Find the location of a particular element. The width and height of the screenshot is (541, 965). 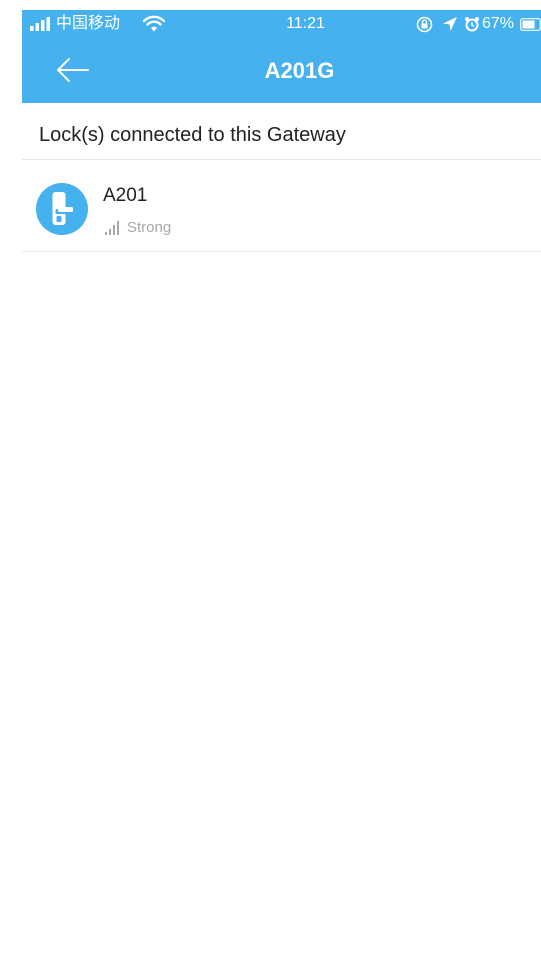

app-header: 中国移动 11:21 67% A201G is located at coordinates (281, 56).